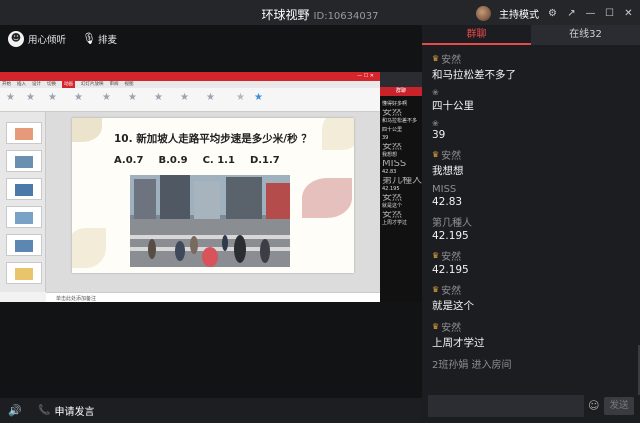 The height and width of the screenshot is (423, 640). I want to click on chat-message: 第几種人 42.195, so click(532, 228).